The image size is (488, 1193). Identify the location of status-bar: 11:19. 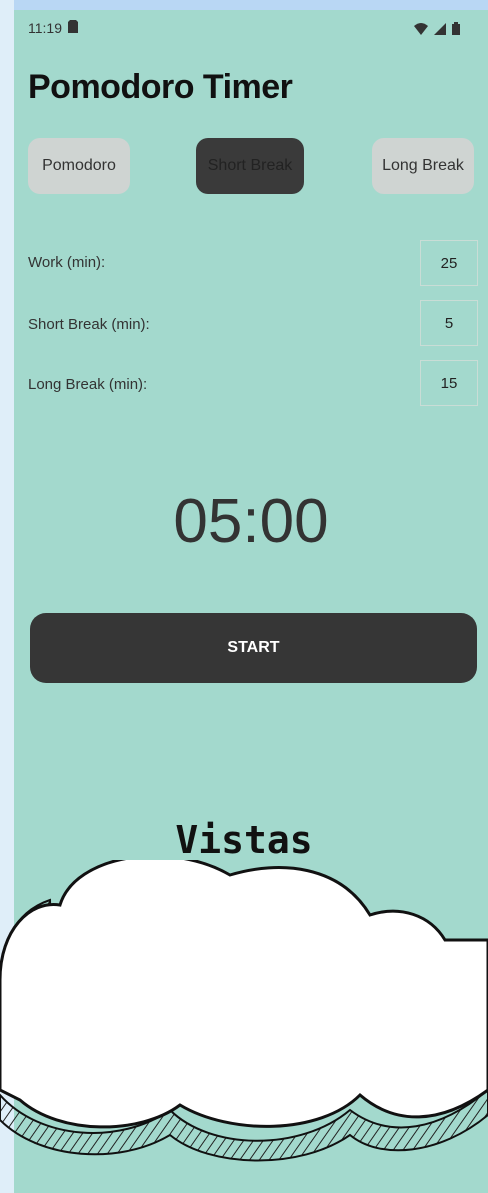
(53, 28).